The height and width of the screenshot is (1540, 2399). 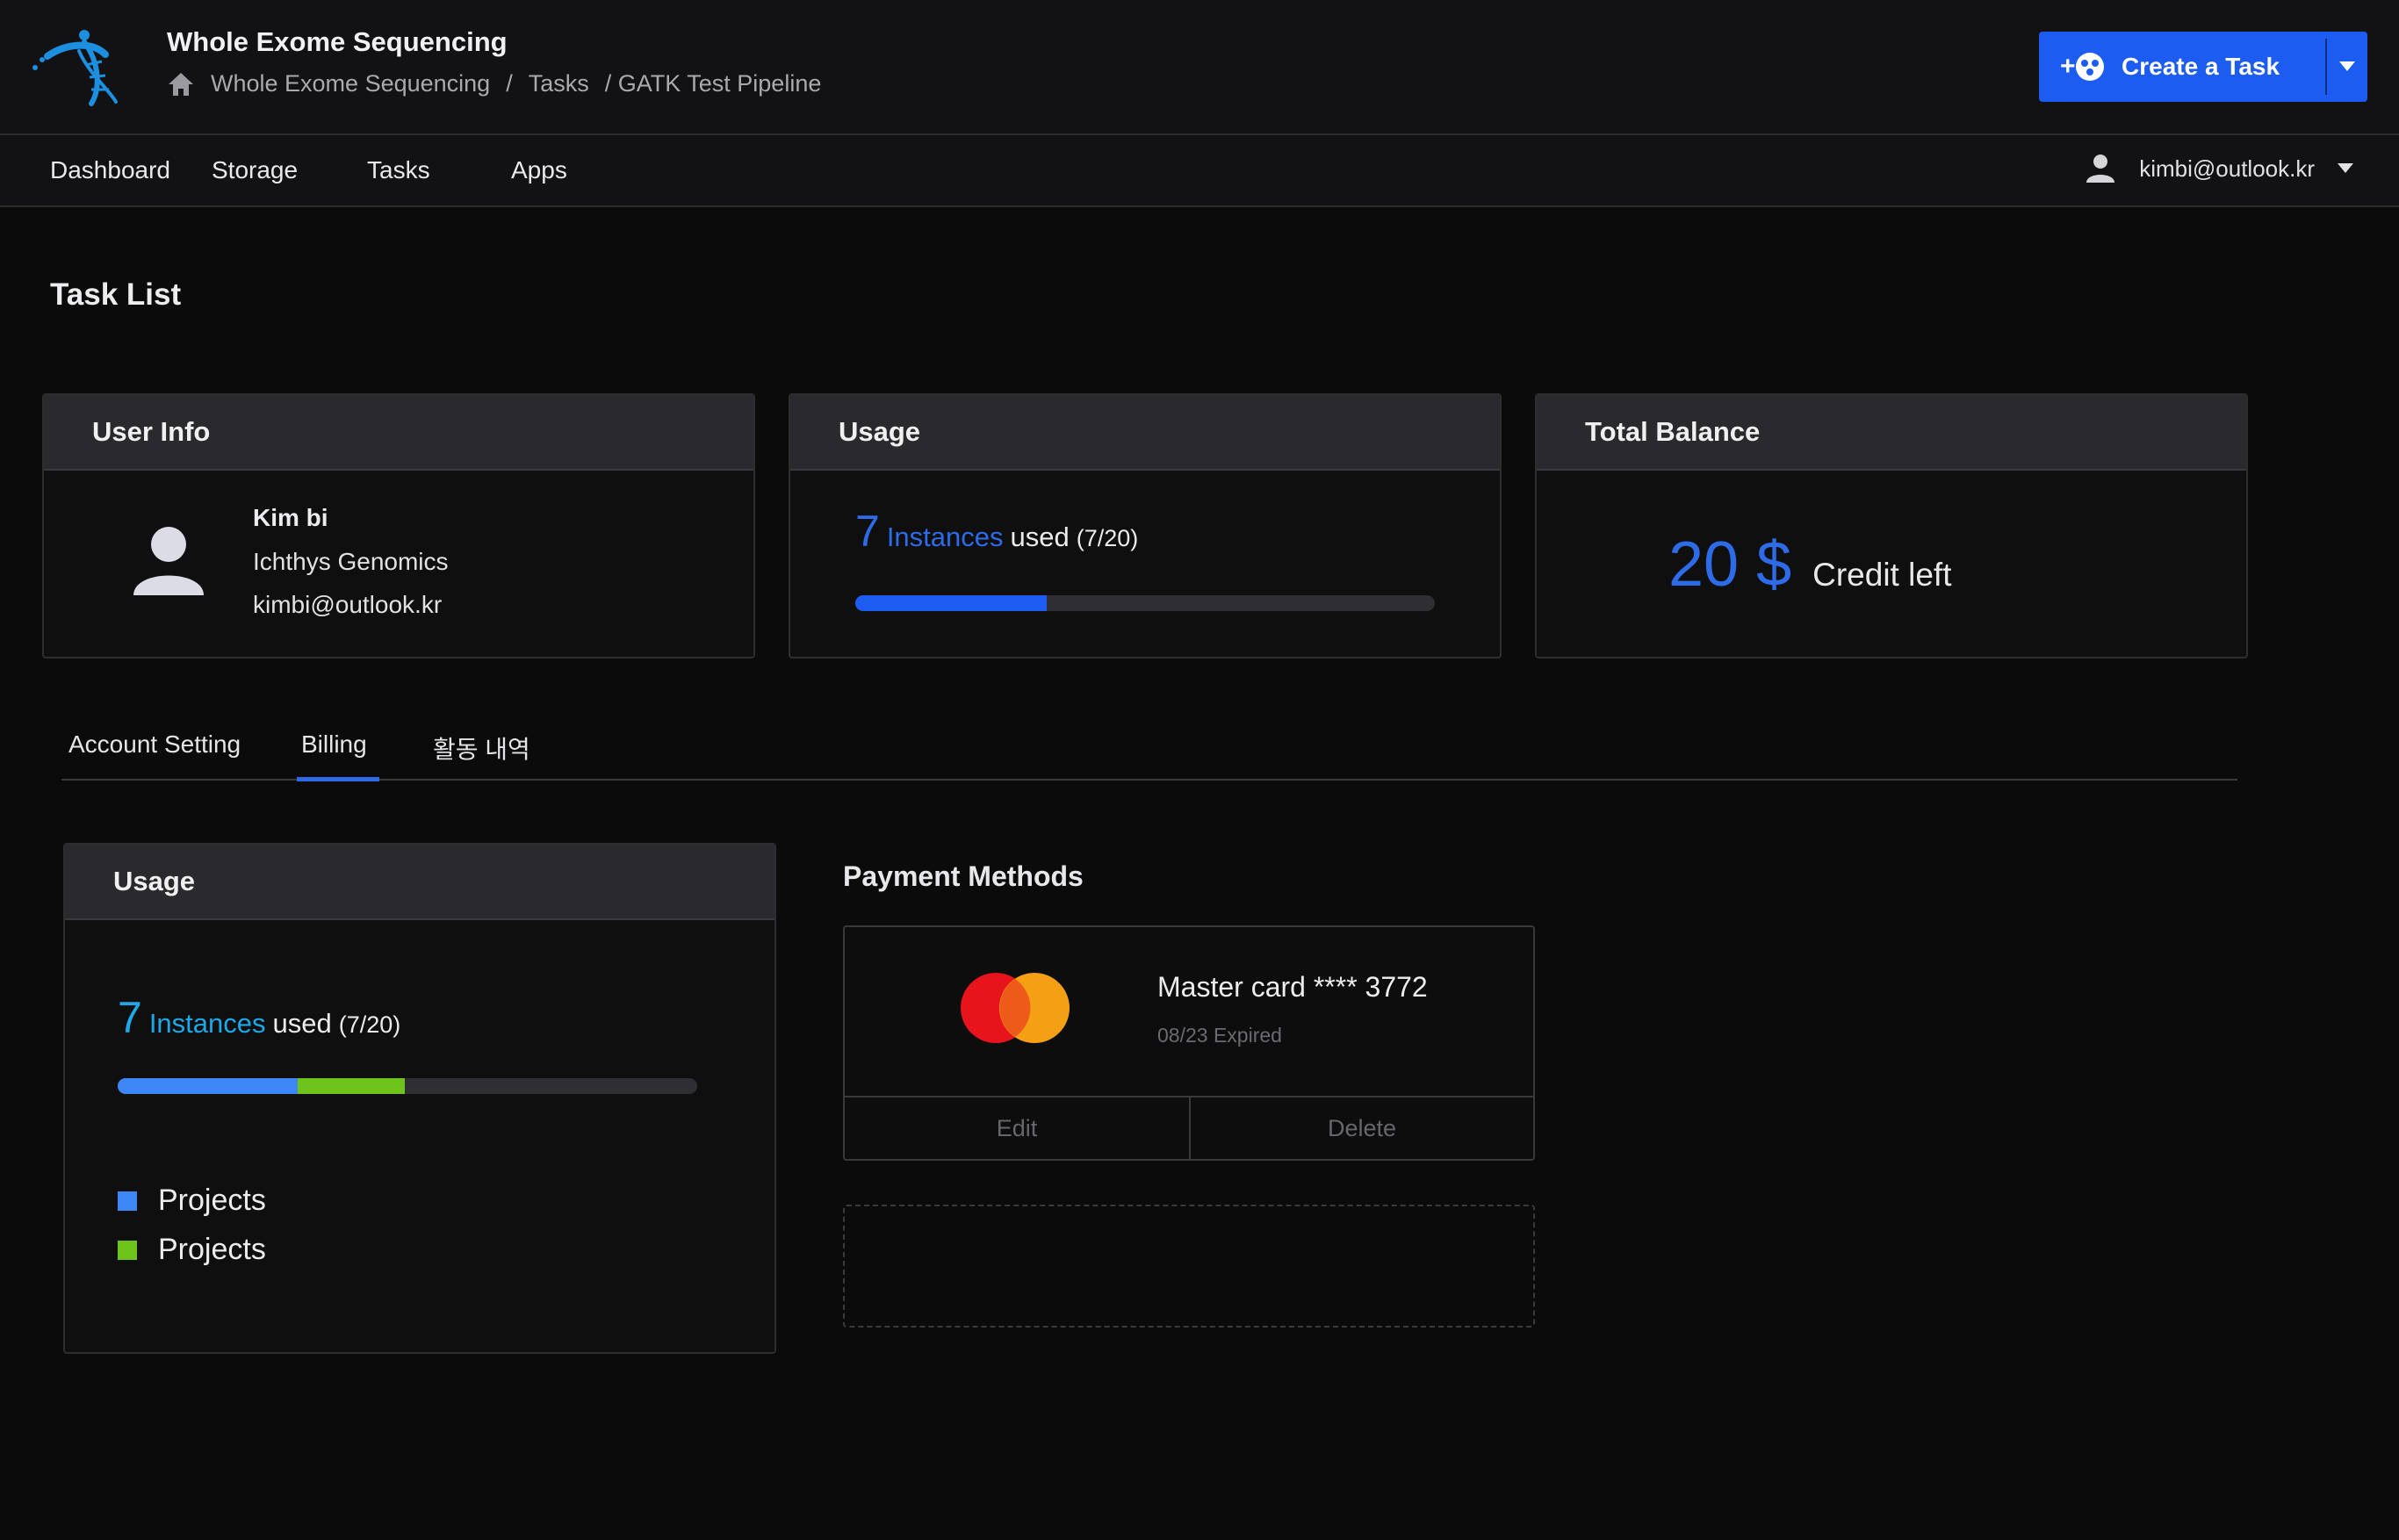 I want to click on usage-heading: Usage, so click(x=1145, y=433).